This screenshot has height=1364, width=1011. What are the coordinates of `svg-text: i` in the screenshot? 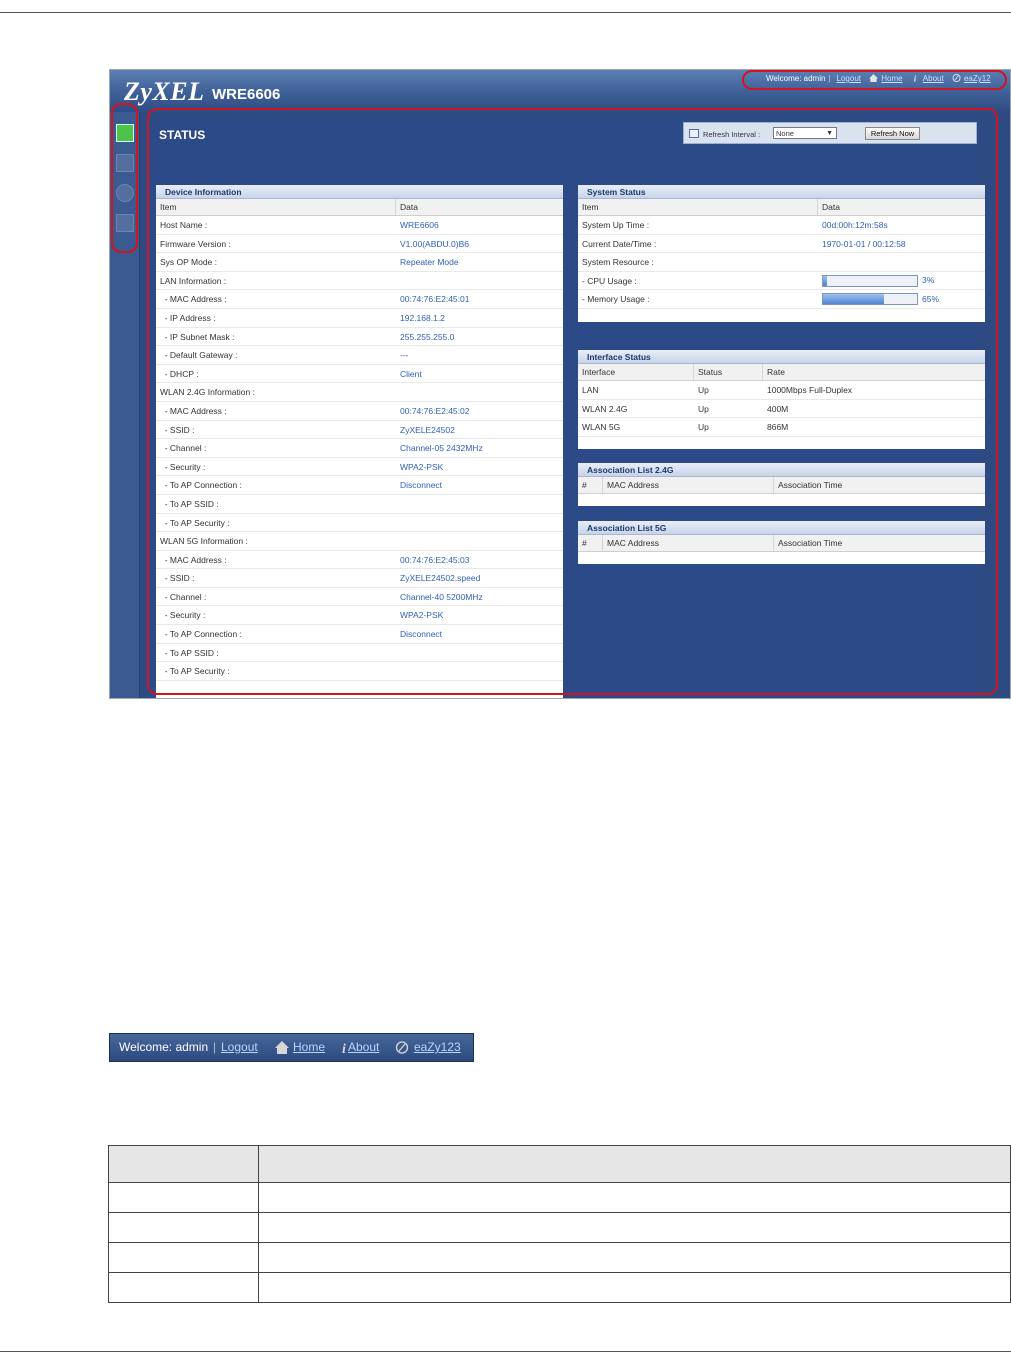 It's located at (344, 1048).